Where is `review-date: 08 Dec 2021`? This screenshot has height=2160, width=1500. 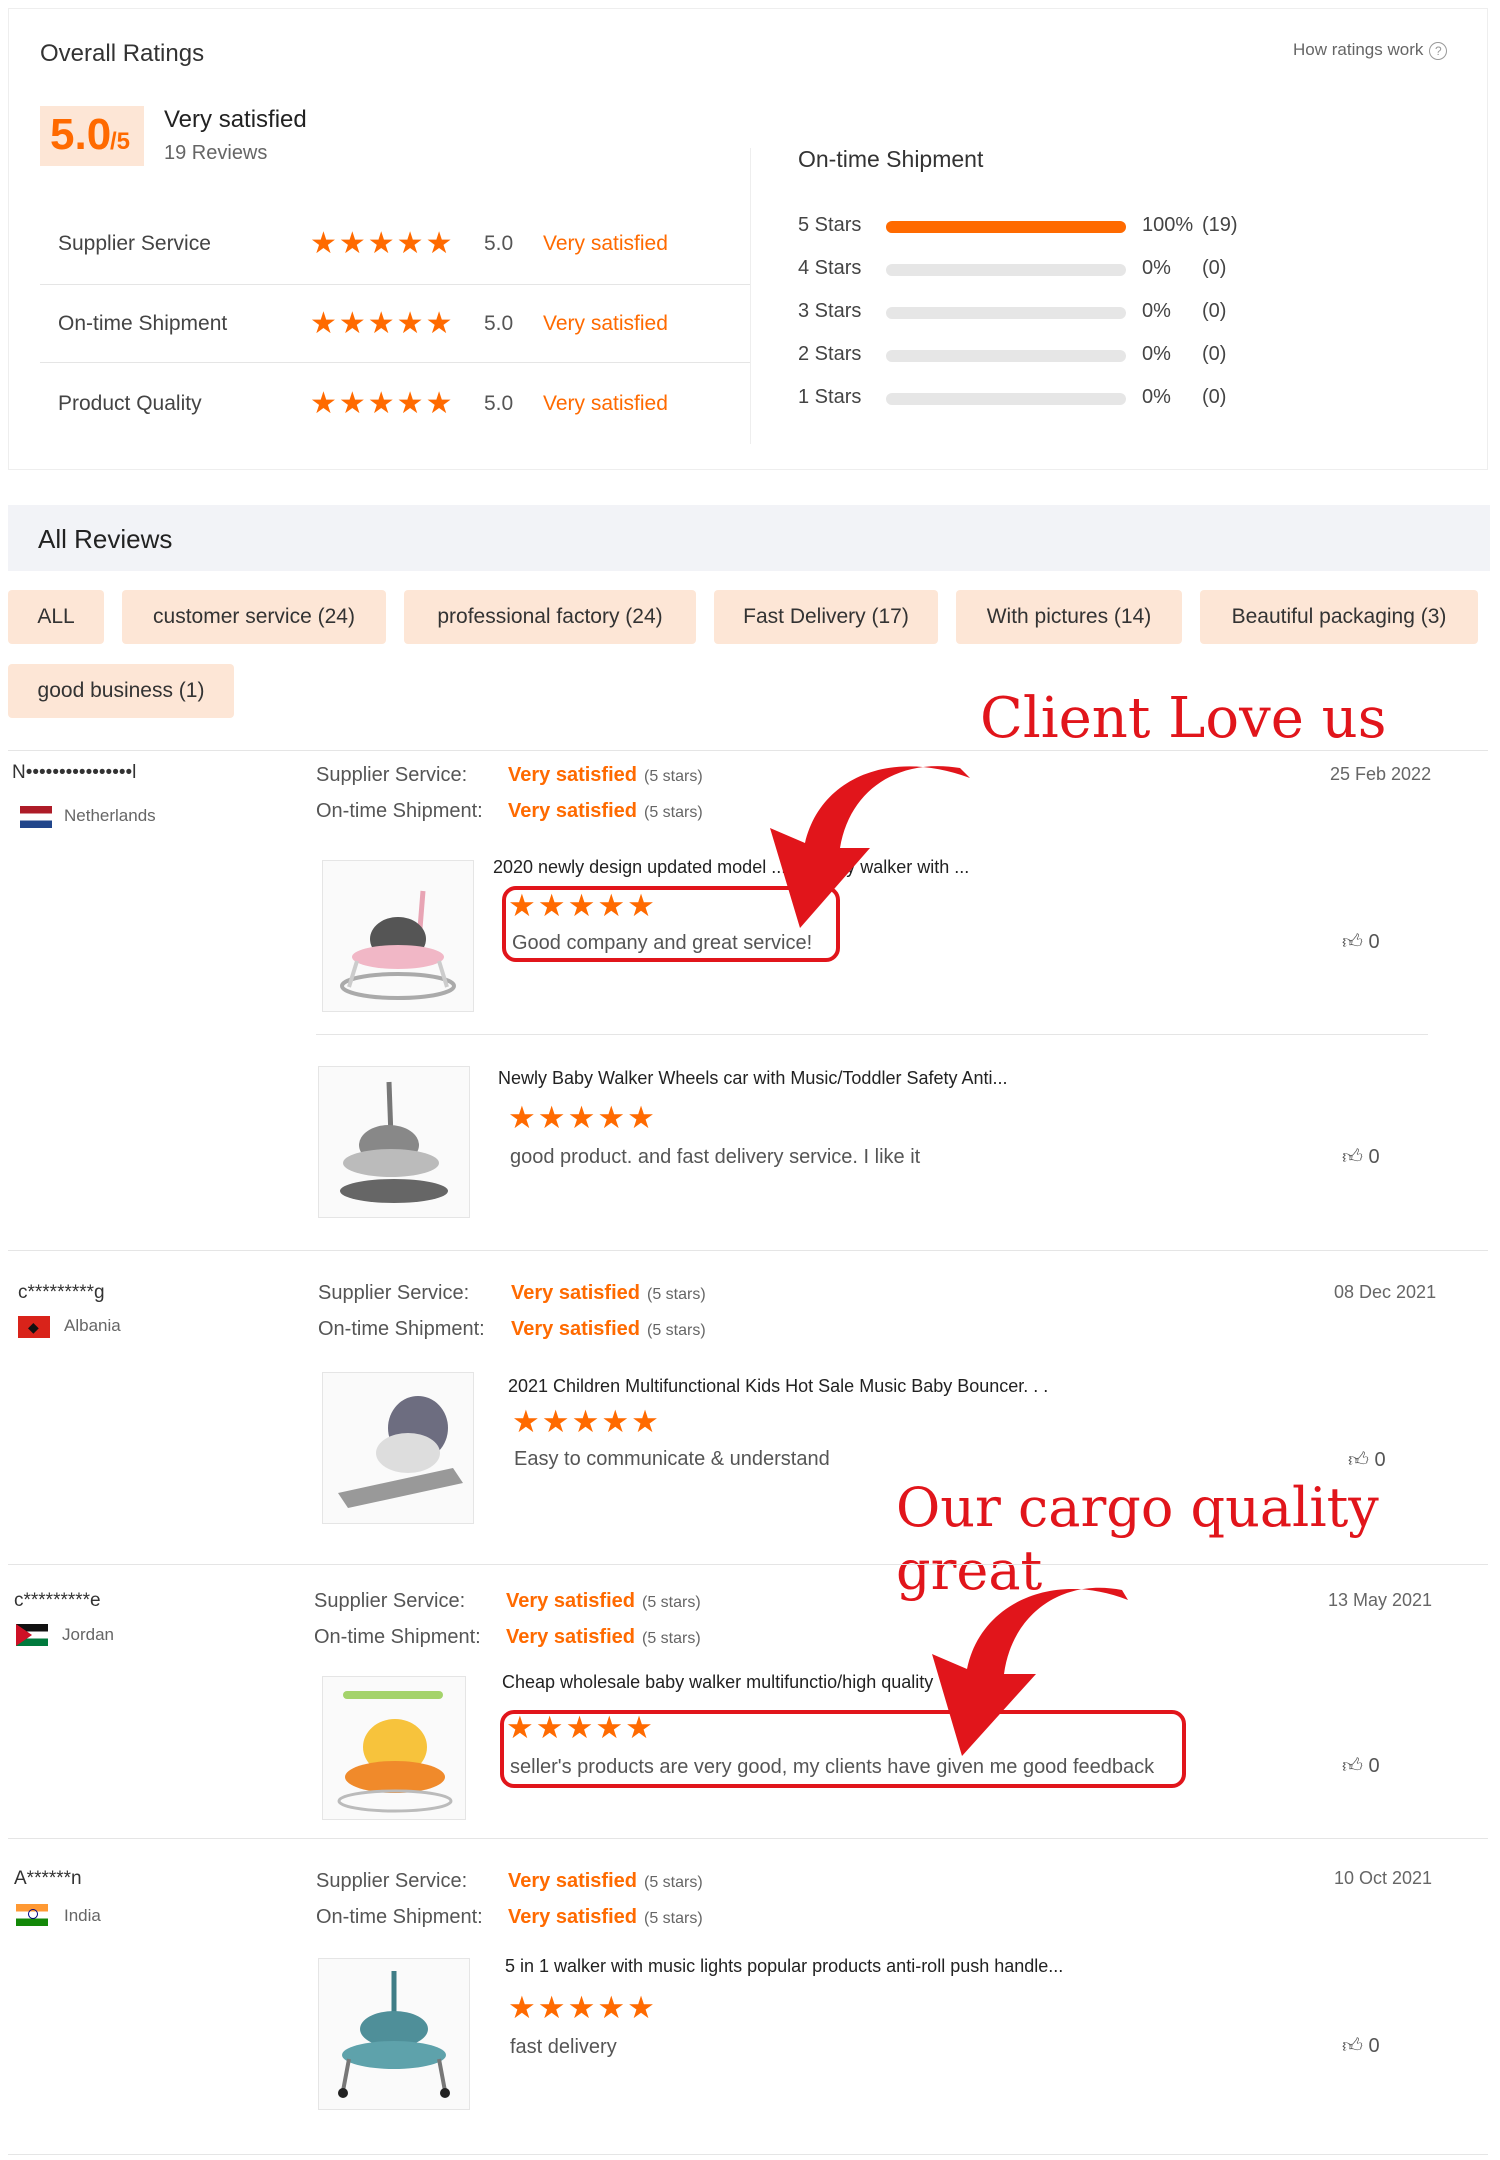 review-date: 08 Dec 2021 is located at coordinates (1385, 1292).